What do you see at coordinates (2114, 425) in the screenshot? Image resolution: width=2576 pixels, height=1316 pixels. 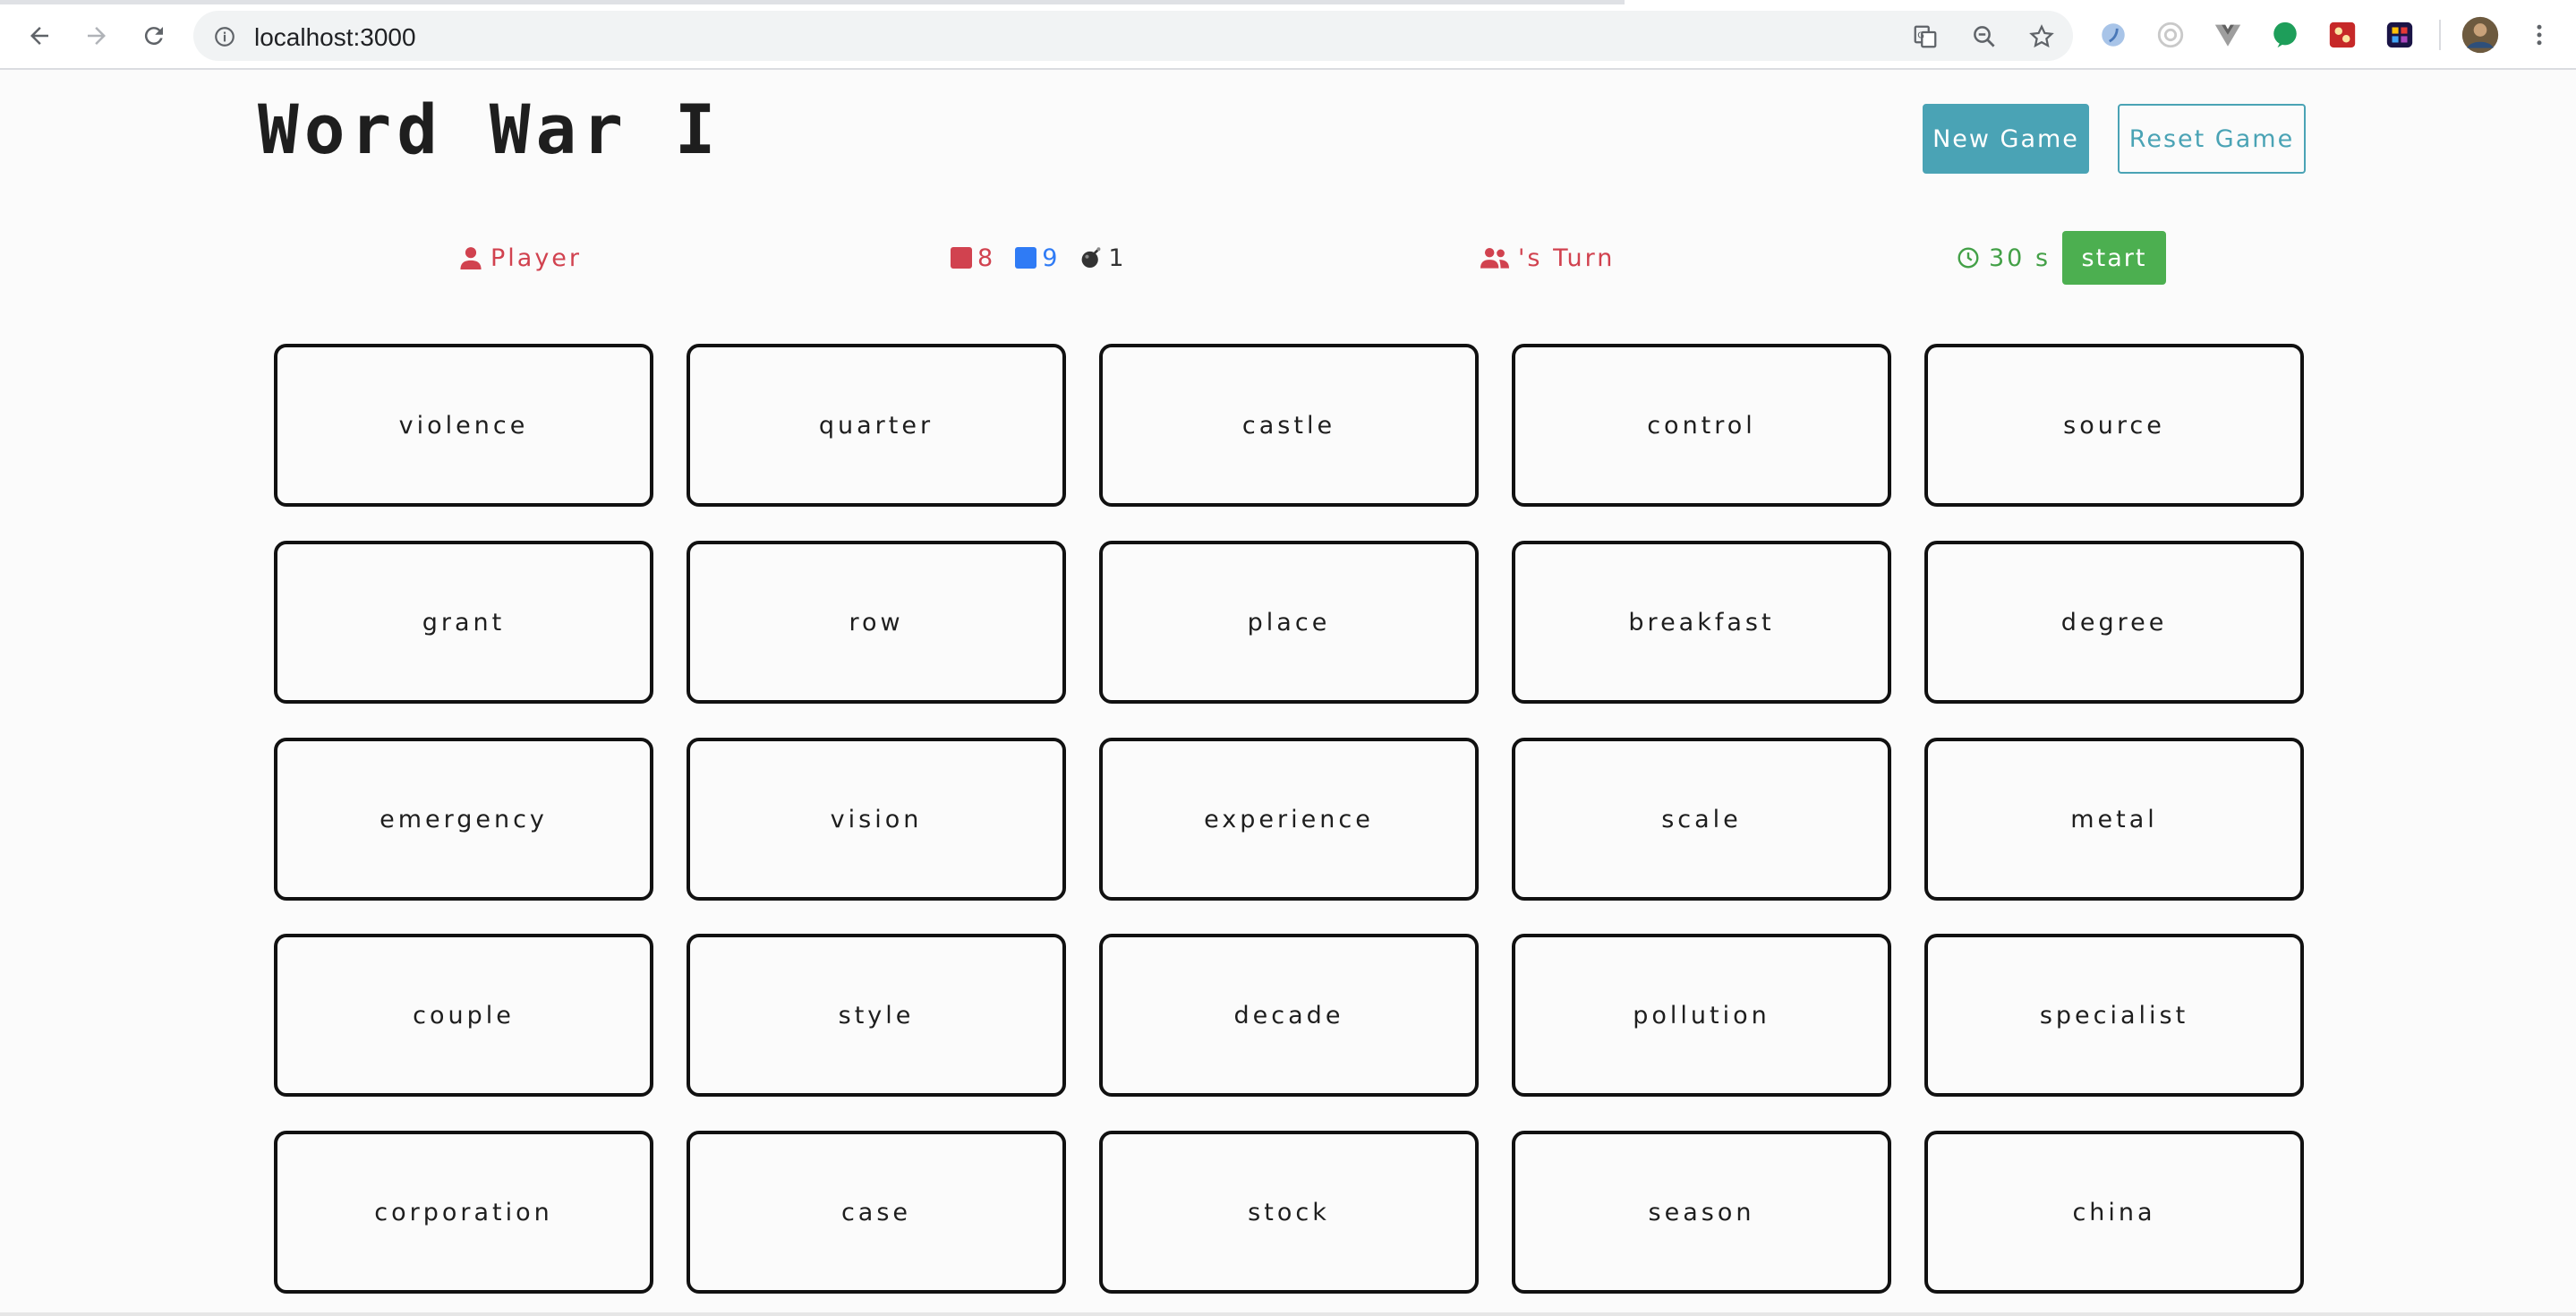 I see `word-card: source` at bounding box center [2114, 425].